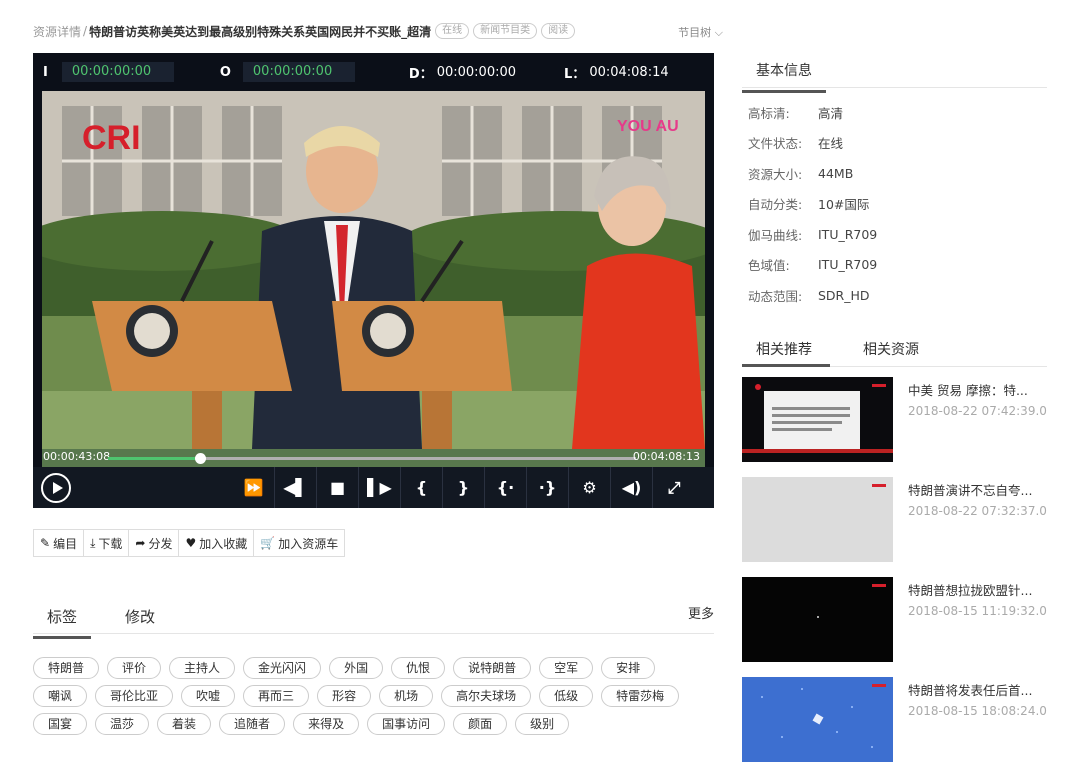  I want to click on list-item-time: 2018-08-15 11:19:32.0, so click(977, 610).